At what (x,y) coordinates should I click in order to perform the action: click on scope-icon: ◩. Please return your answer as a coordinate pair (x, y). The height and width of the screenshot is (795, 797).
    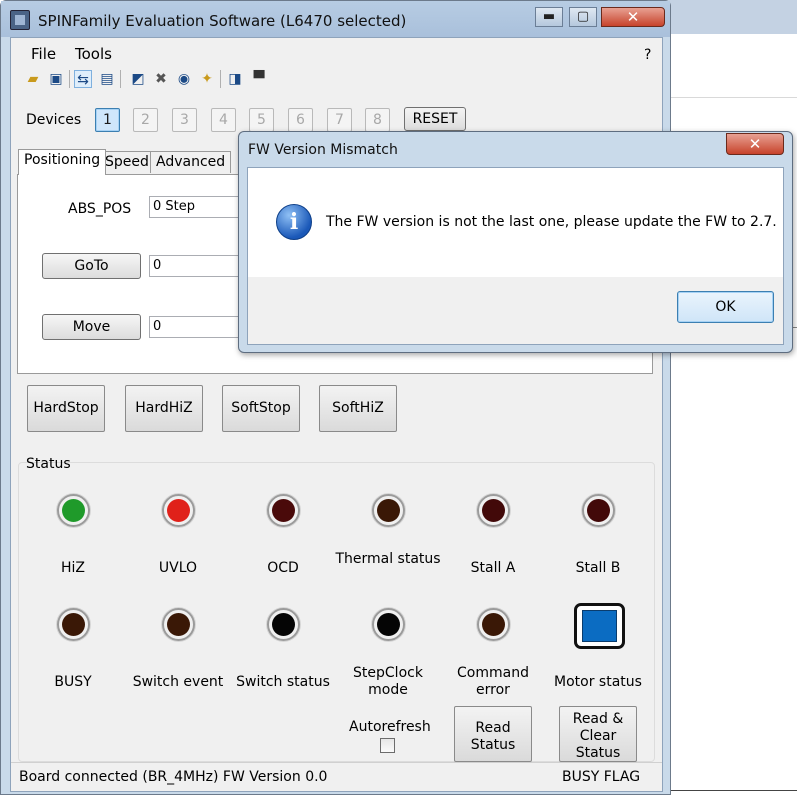
    Looking at the image, I should click on (138, 79).